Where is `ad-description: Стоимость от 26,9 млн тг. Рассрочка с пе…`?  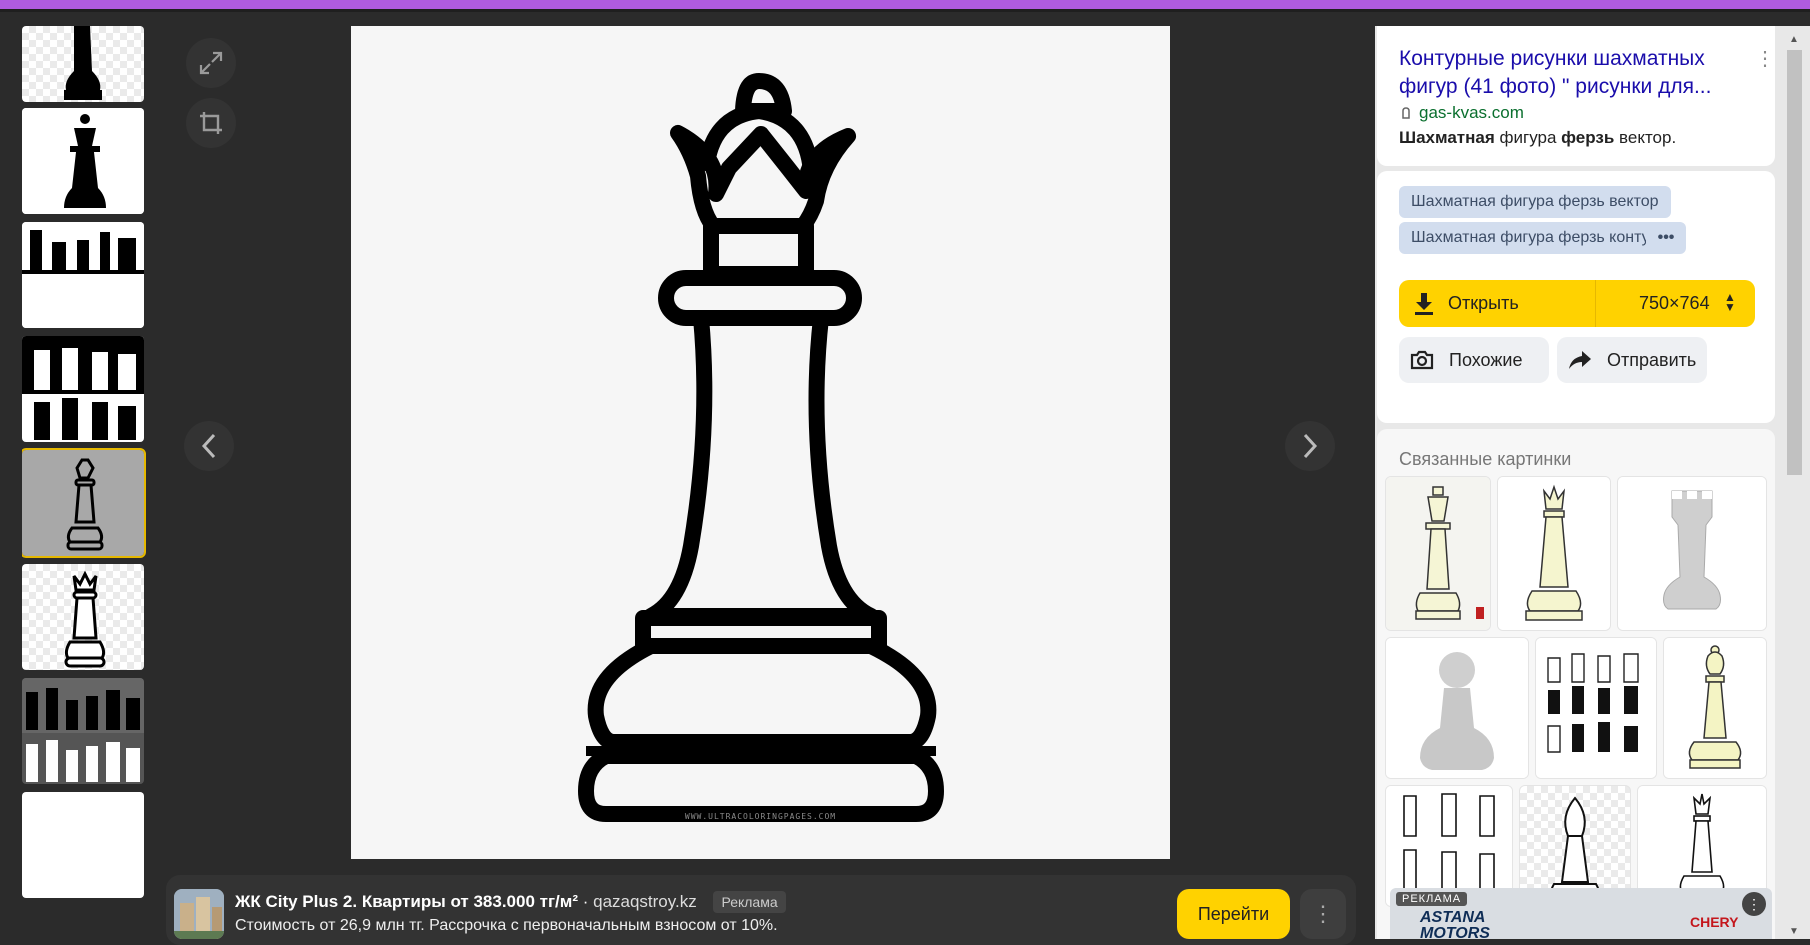 ad-description: Стоимость от 26,9 млн тг. Рассрочка с пе… is located at coordinates (506, 925).